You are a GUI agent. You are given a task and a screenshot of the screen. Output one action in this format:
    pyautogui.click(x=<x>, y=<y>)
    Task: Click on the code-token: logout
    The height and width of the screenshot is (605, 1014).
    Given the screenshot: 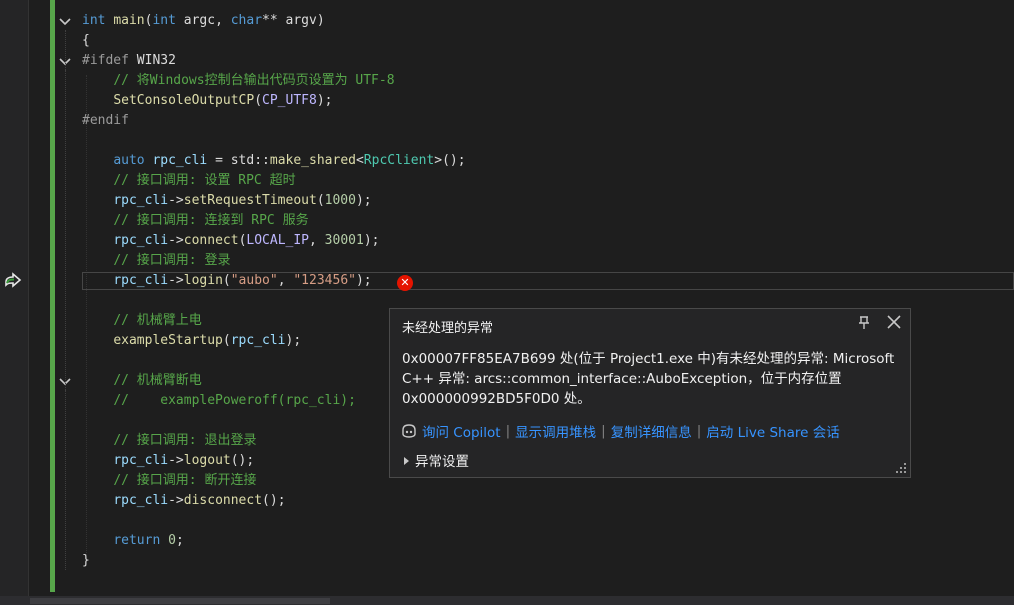 What is the action you would take?
    pyautogui.click(x=207, y=460)
    